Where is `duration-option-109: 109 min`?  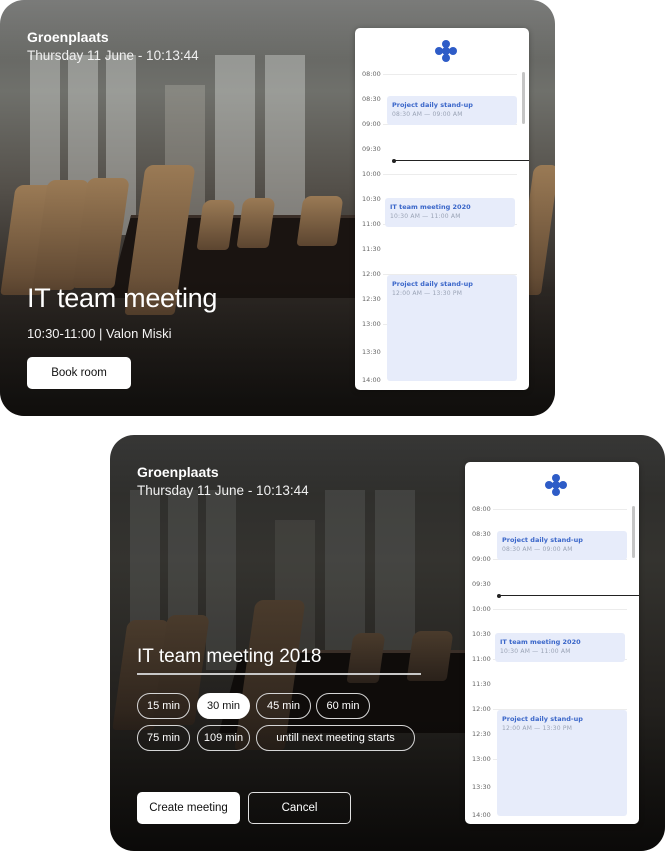 duration-option-109: 109 min is located at coordinates (223, 738).